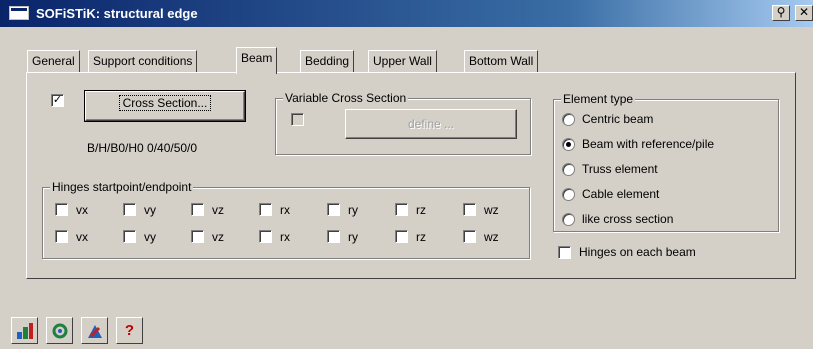 The image size is (813, 349). I want to click on tab-beam: Beam, so click(257, 60).